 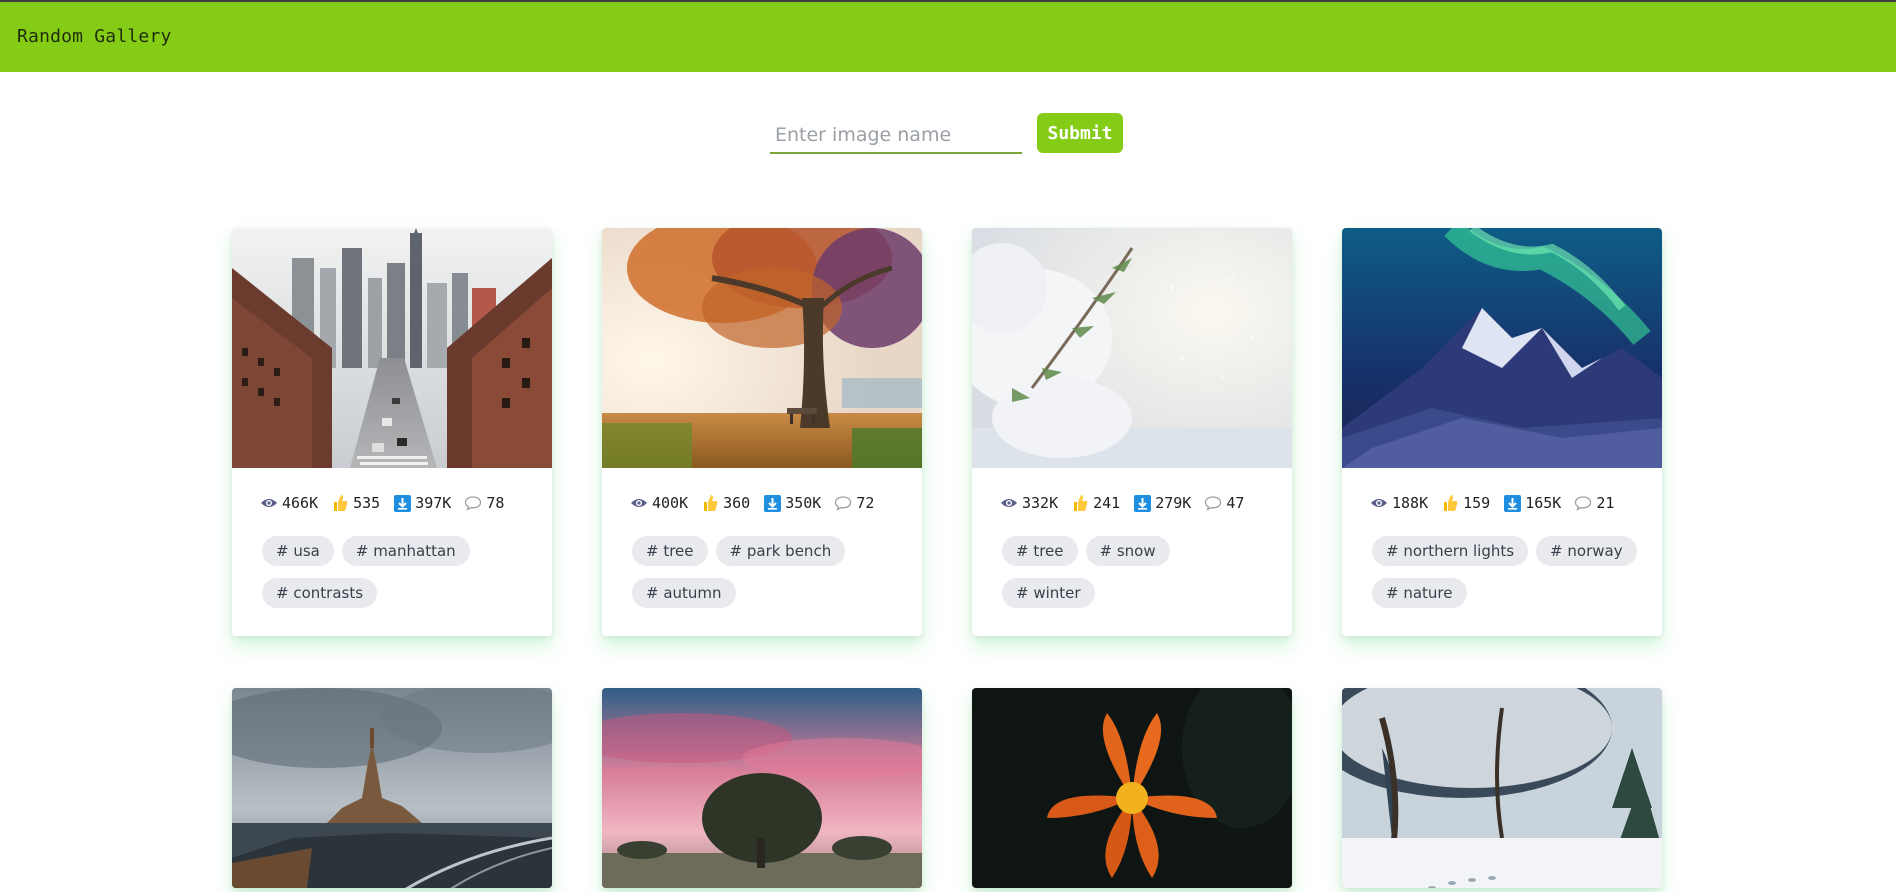 I want to click on card-image-snowy-forest, so click(x=1502, y=788).